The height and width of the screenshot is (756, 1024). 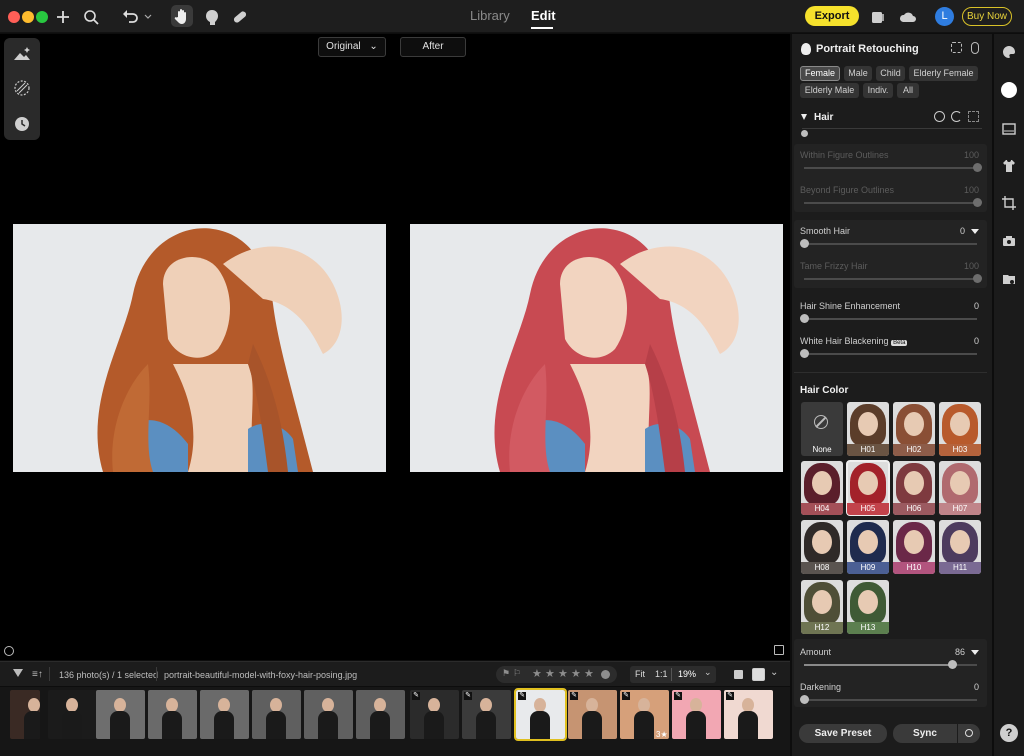 I want to click on beyond-outlines-slider: Beyond Figure Outlines 100, so click(x=890, y=199).